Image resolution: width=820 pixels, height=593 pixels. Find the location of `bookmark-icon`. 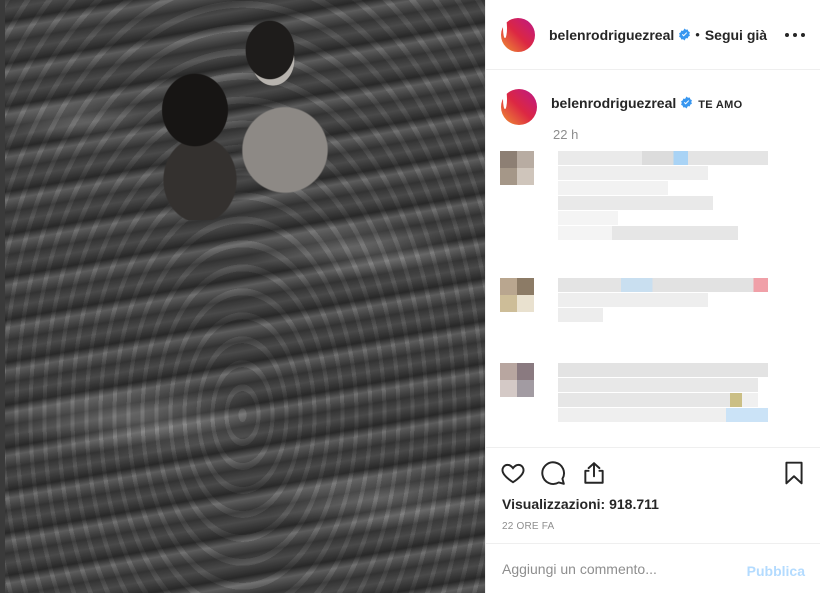

bookmark-icon is located at coordinates (794, 473).